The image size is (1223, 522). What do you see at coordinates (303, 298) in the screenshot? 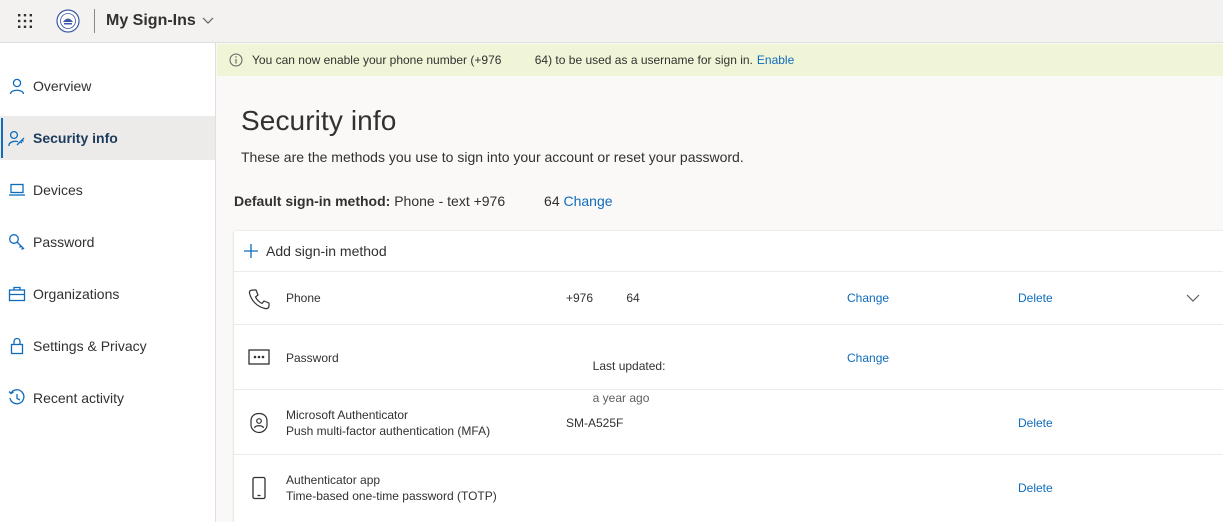
I see `method-name: Phone` at bounding box center [303, 298].